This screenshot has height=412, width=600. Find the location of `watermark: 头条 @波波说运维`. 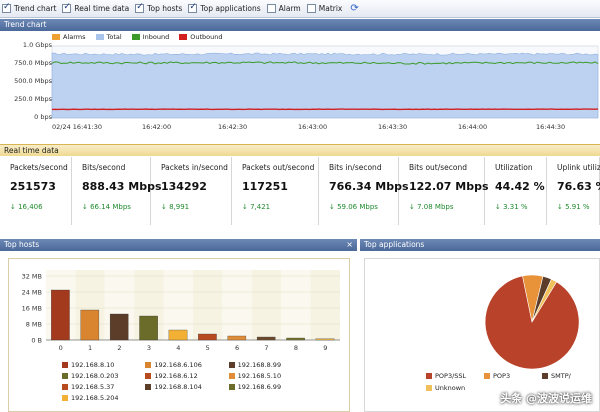

watermark: 头条 @波波说运维 is located at coordinates (546, 398).